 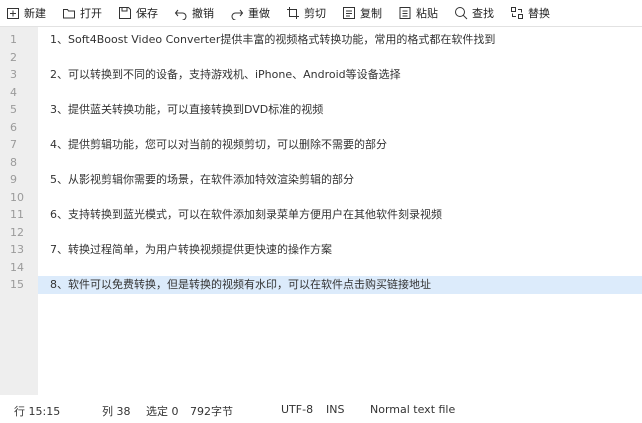 What do you see at coordinates (13, 39) in the screenshot?
I see `line-number: 1` at bounding box center [13, 39].